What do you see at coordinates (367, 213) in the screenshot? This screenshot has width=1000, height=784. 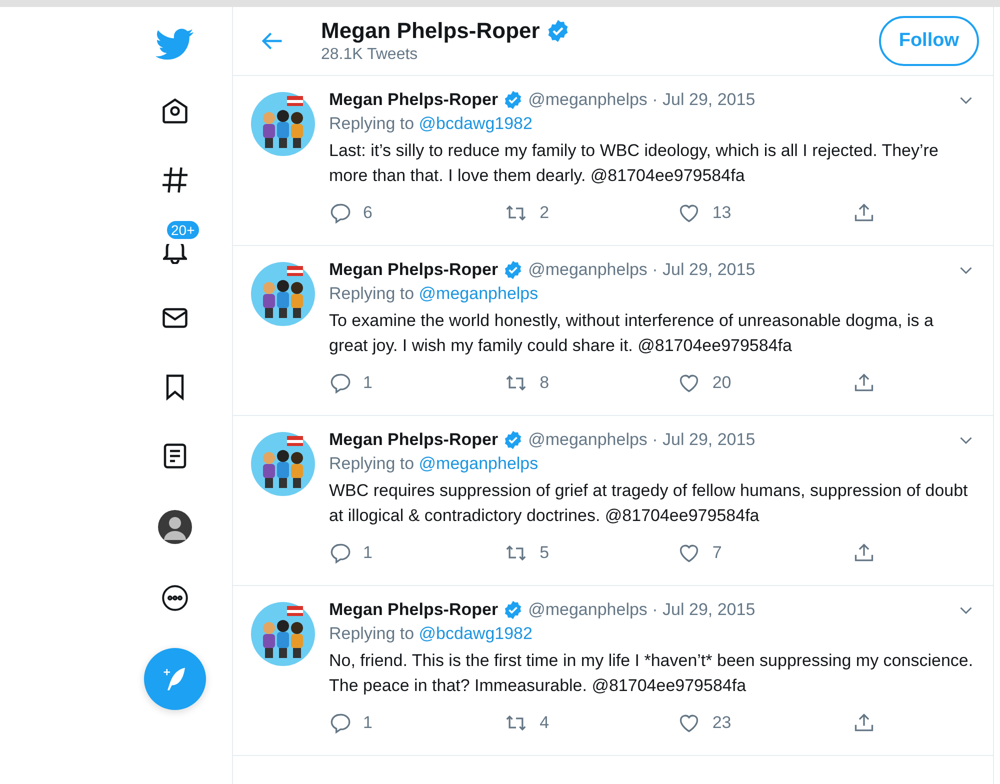 I see `reply-count: 6` at bounding box center [367, 213].